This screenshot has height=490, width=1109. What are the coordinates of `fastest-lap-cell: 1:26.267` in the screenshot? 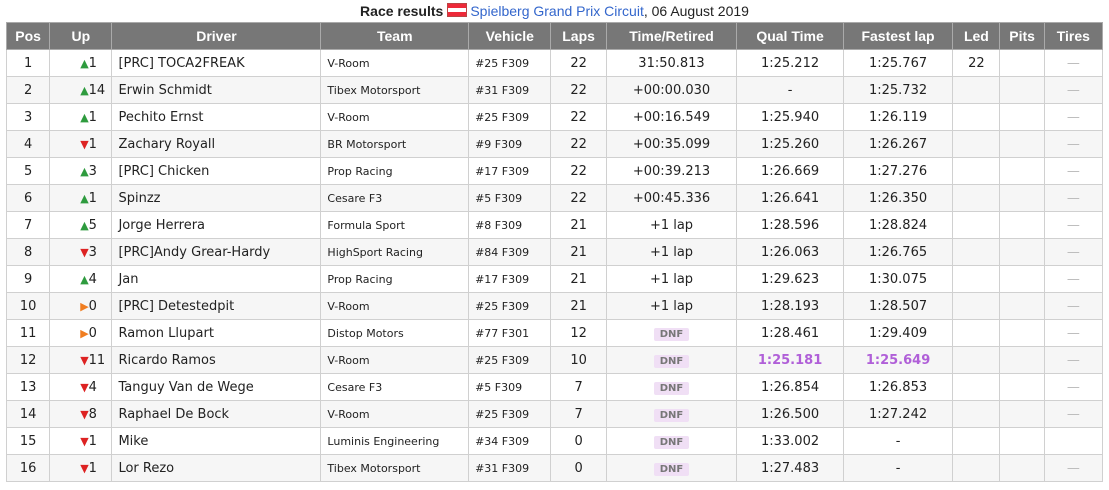 It's located at (898, 144).